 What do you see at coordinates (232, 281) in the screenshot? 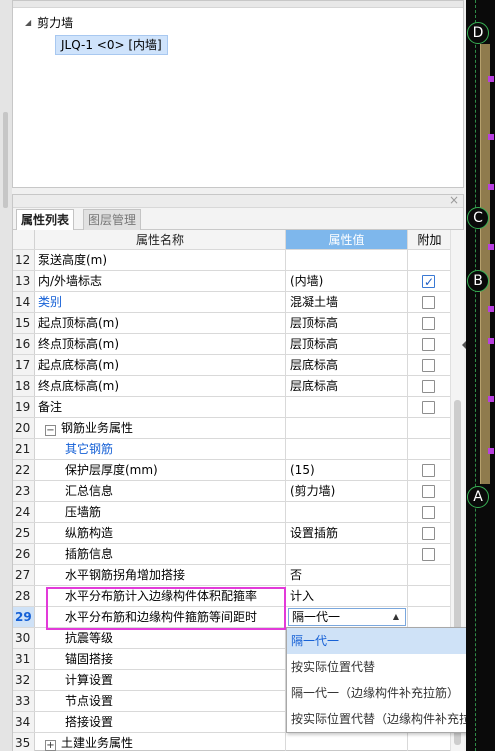
I see `table-row: 13 内/外墙标志 (内墙)` at bounding box center [232, 281].